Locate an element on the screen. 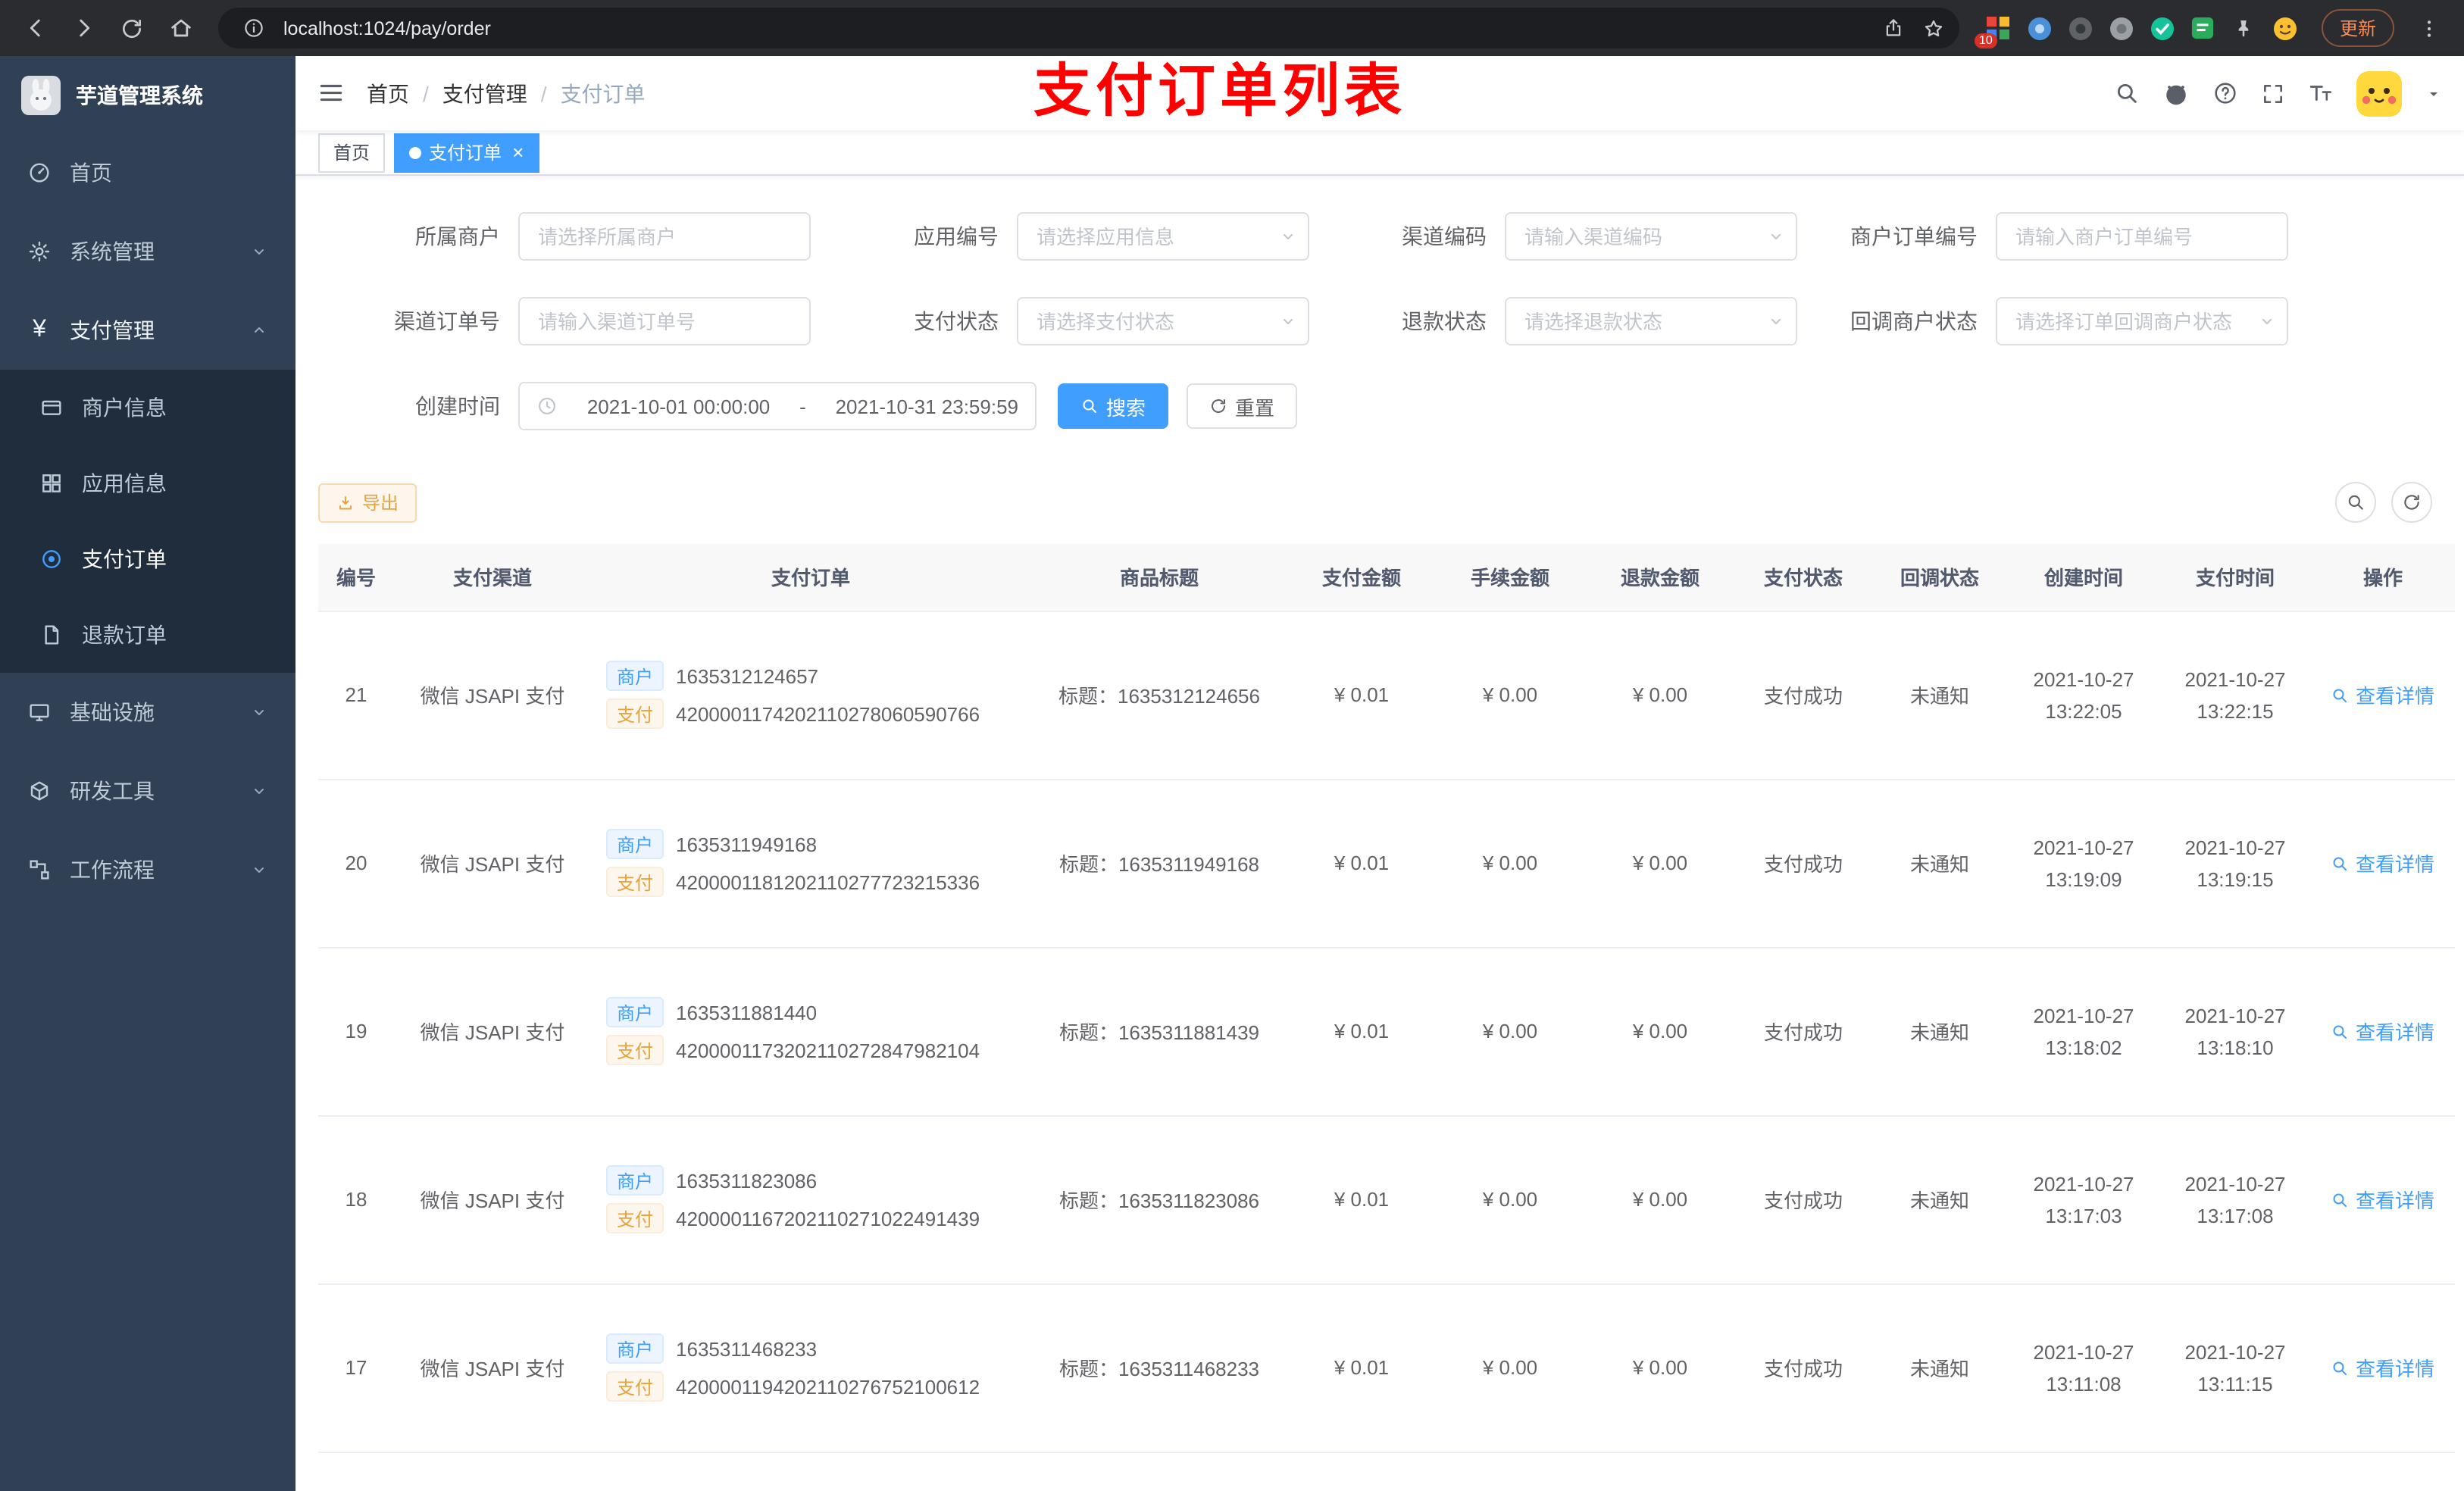 This screenshot has width=2464, height=1491. cell-paid: 2021-10-27 13:11:15 is located at coordinates (2235, 1367).